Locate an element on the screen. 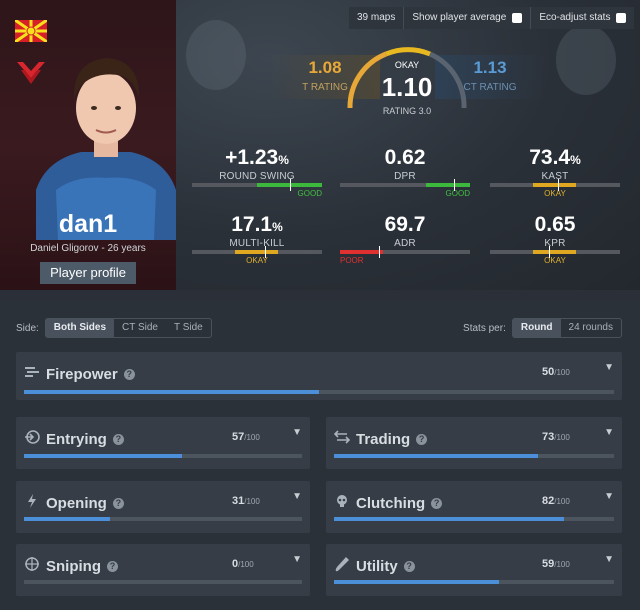 This screenshot has width=640, height=610. overall-rating-value: 1.10 is located at coordinates (407, 87).